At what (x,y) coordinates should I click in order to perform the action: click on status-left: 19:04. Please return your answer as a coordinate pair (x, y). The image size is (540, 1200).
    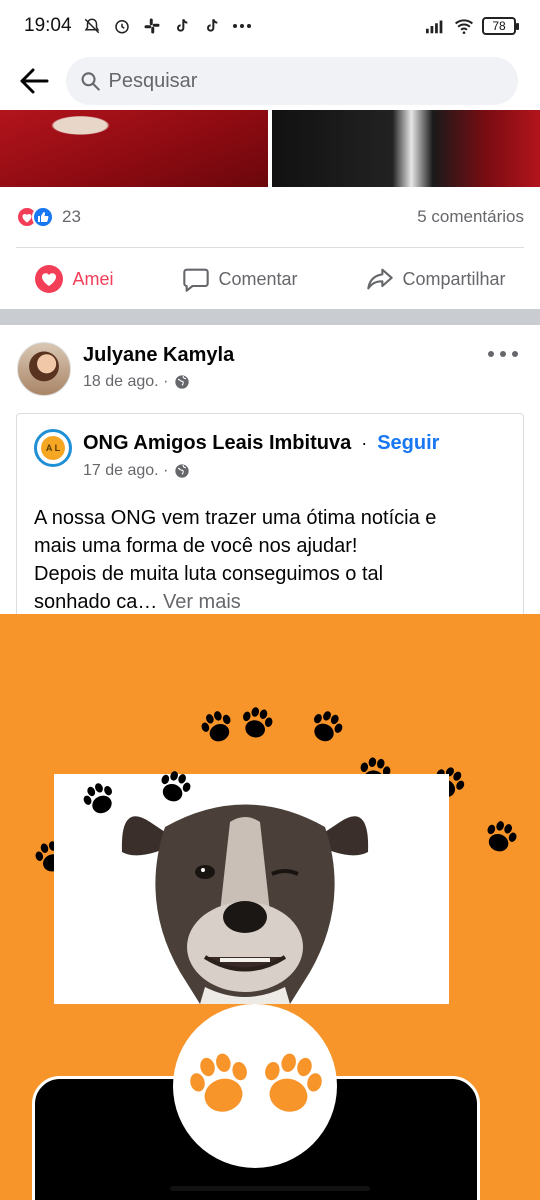
    Looking at the image, I should click on (138, 26).